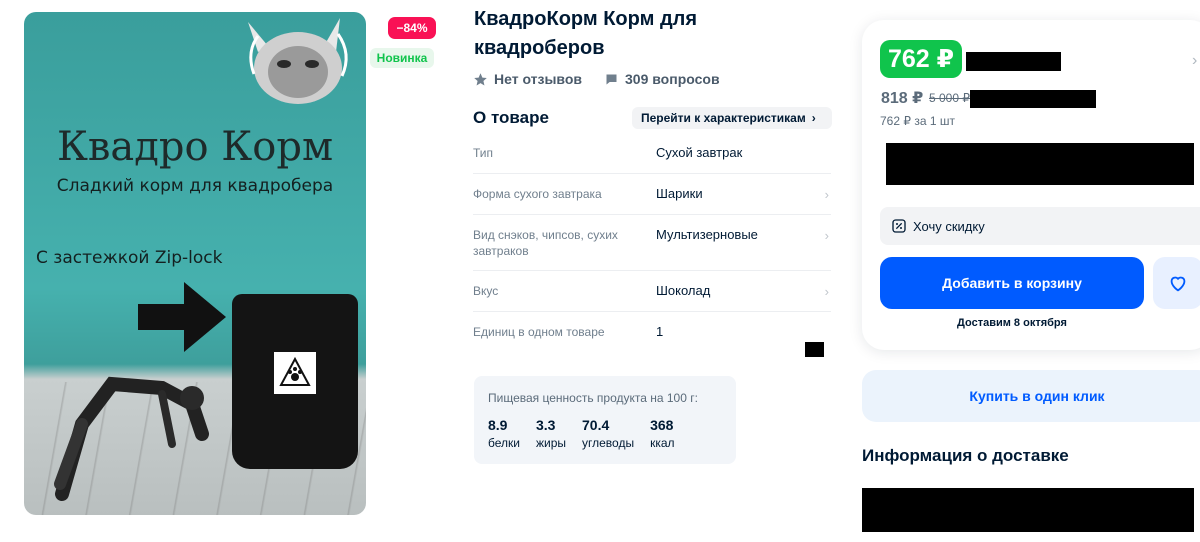 This screenshot has width=1200, height=542. What do you see at coordinates (545, 243) in the screenshot?
I see `spec-key: Вид снэков, чипсов, сухих завтраков` at bounding box center [545, 243].